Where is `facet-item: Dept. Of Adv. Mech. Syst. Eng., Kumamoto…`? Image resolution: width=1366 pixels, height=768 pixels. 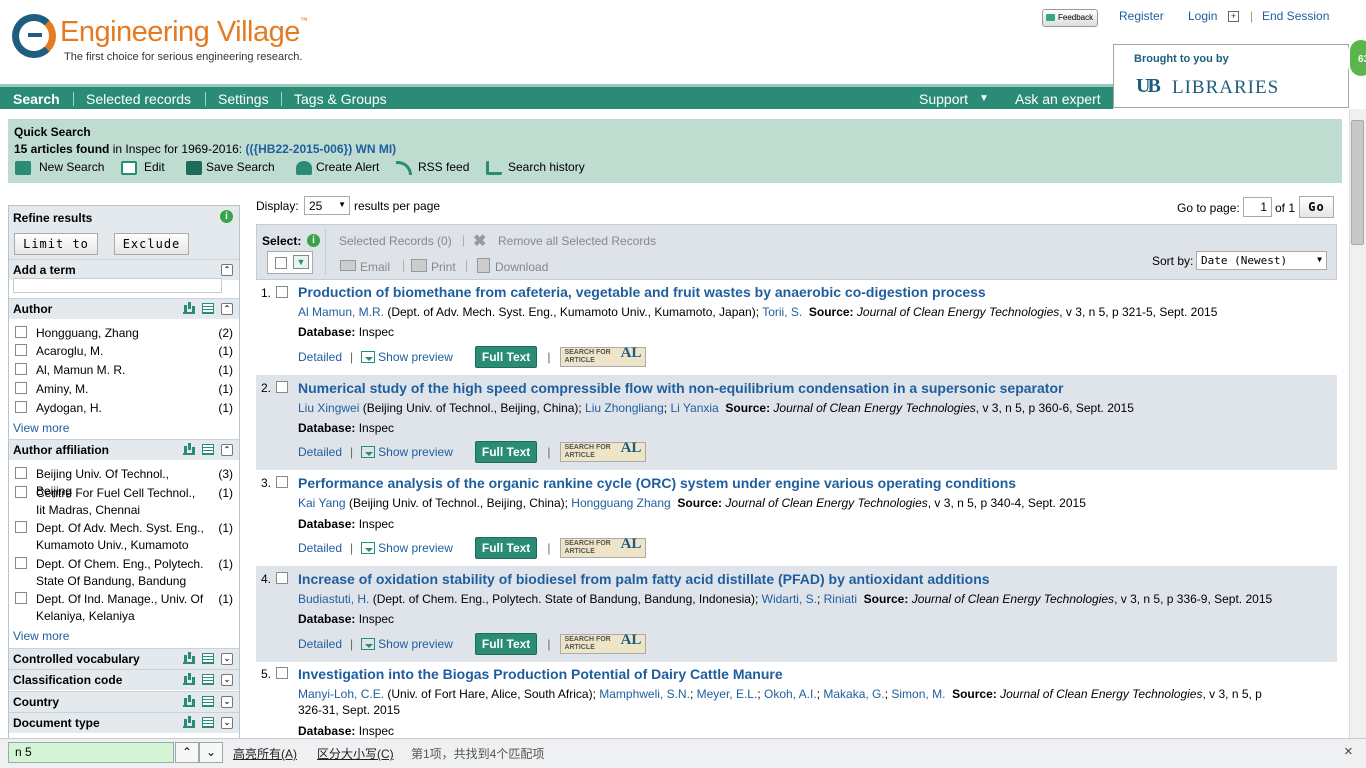
facet-item: Dept. Of Adv. Mech. Syst. Eng., Kumamoto… is located at coordinates (124, 537).